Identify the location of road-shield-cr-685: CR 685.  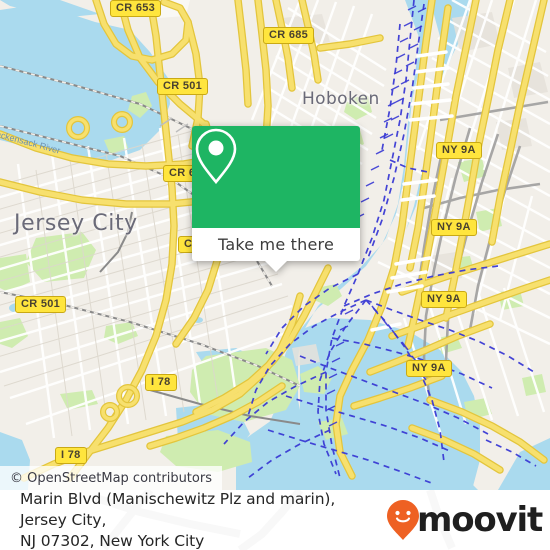
(289, 35).